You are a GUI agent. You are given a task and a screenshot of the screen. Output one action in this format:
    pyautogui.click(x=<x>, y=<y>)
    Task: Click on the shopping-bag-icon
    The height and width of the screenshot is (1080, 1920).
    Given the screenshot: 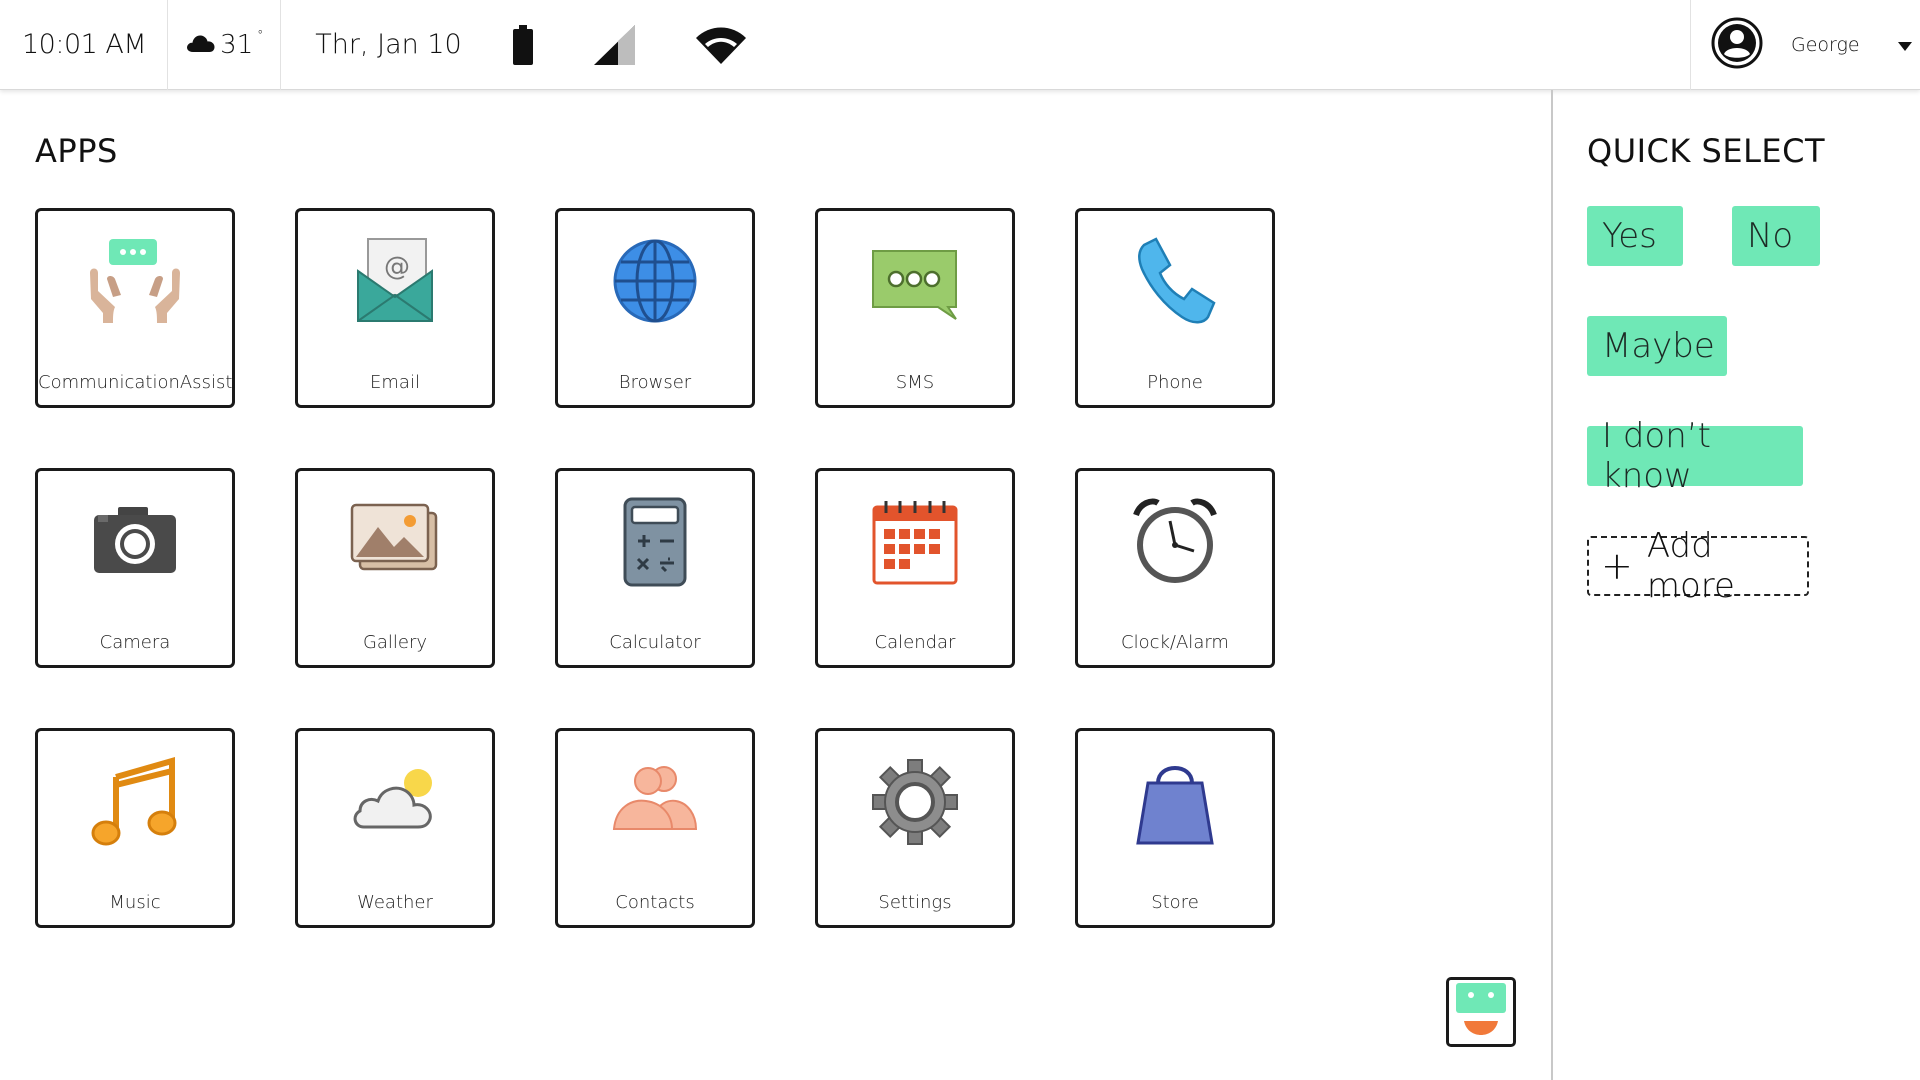 What is the action you would take?
    pyautogui.click(x=1175, y=802)
    